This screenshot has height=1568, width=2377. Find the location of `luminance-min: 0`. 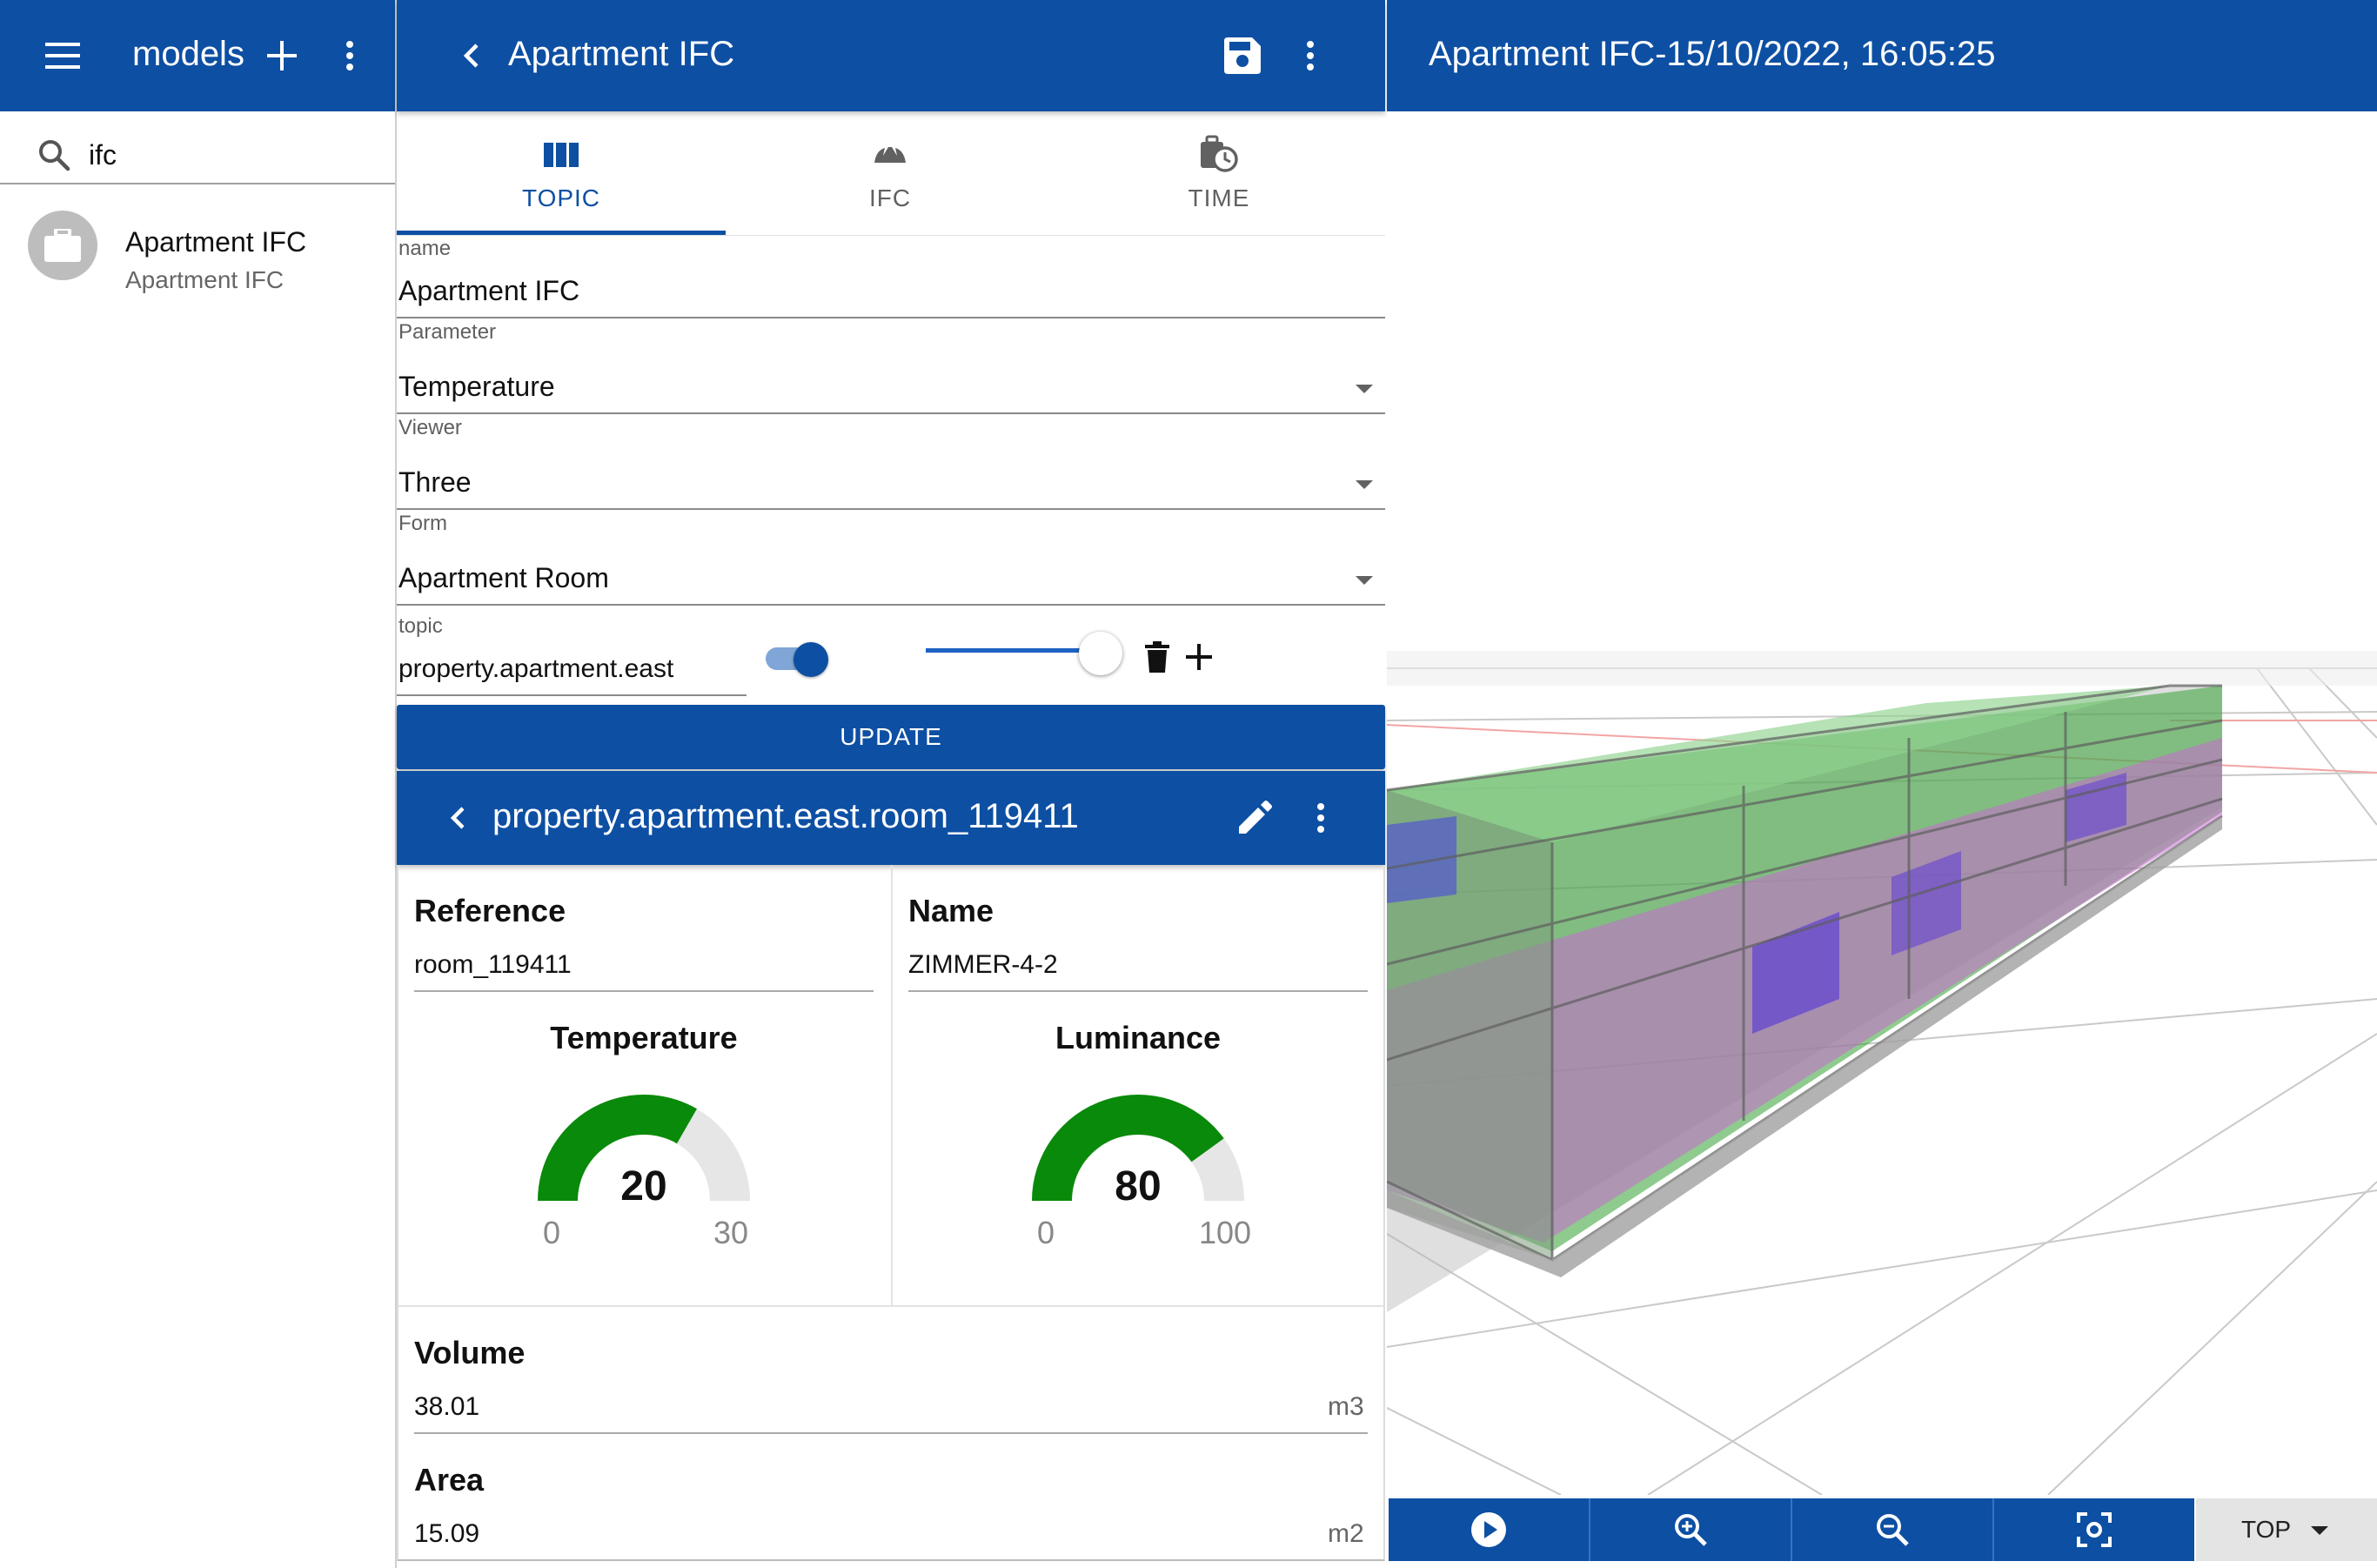

luminance-min: 0 is located at coordinates (1046, 1233).